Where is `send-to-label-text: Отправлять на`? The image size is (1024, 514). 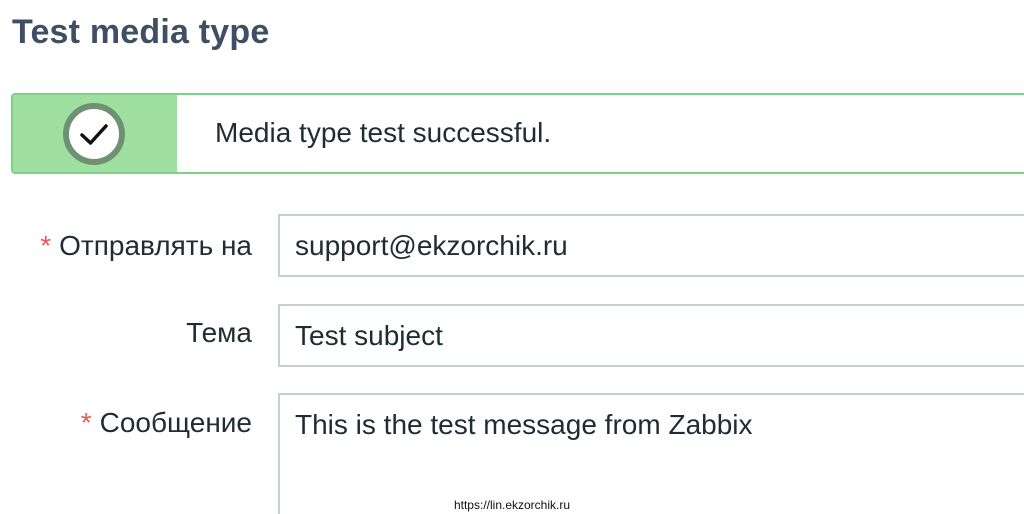
send-to-label-text: Отправлять на is located at coordinates (155, 245).